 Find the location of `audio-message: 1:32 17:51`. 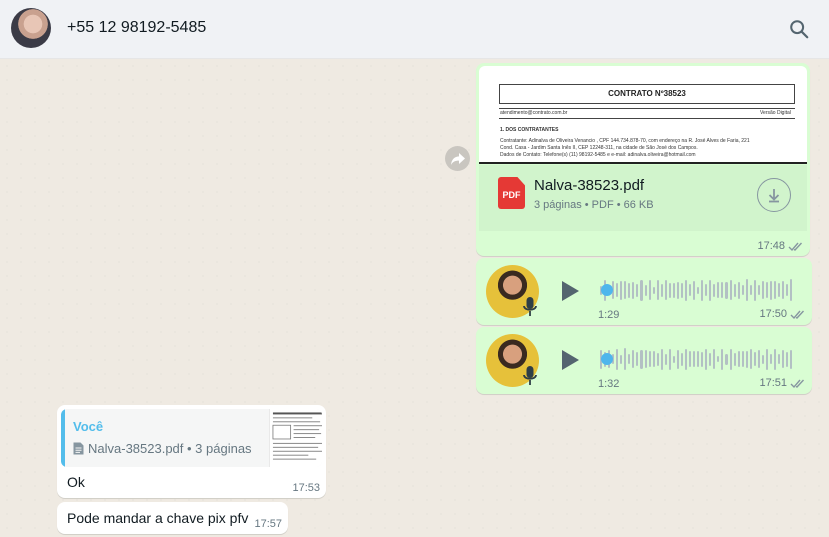

audio-message: 1:32 17:51 is located at coordinates (644, 360).